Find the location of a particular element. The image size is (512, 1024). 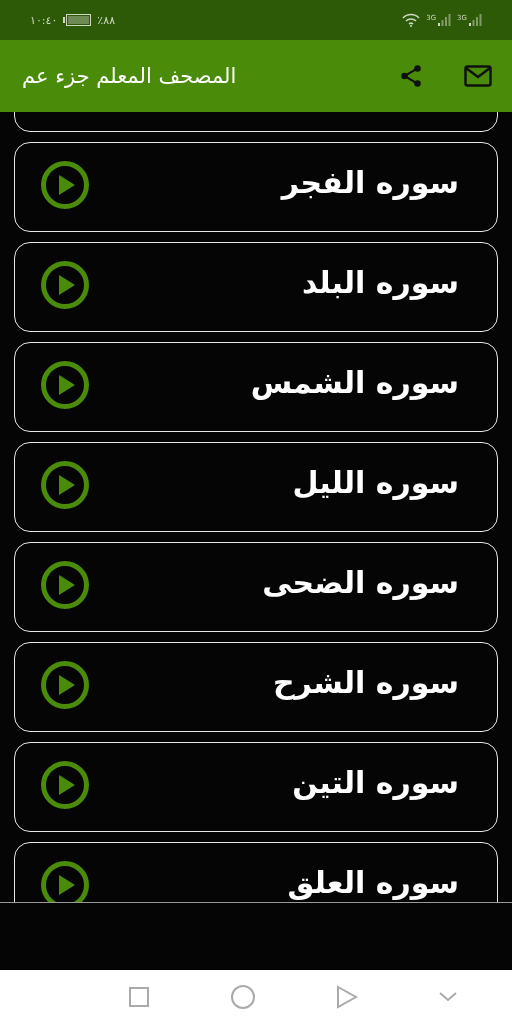

clock: ١٠:٤٠ is located at coordinates (44, 20).